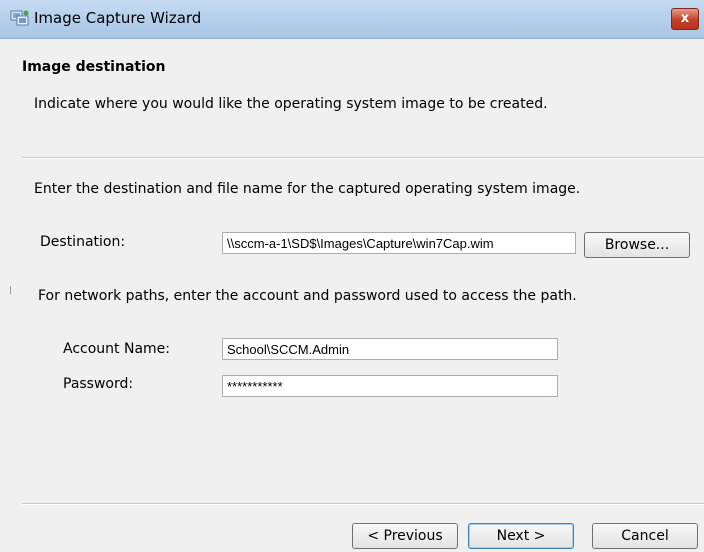  I want to click on password-label: Password:, so click(98, 384).